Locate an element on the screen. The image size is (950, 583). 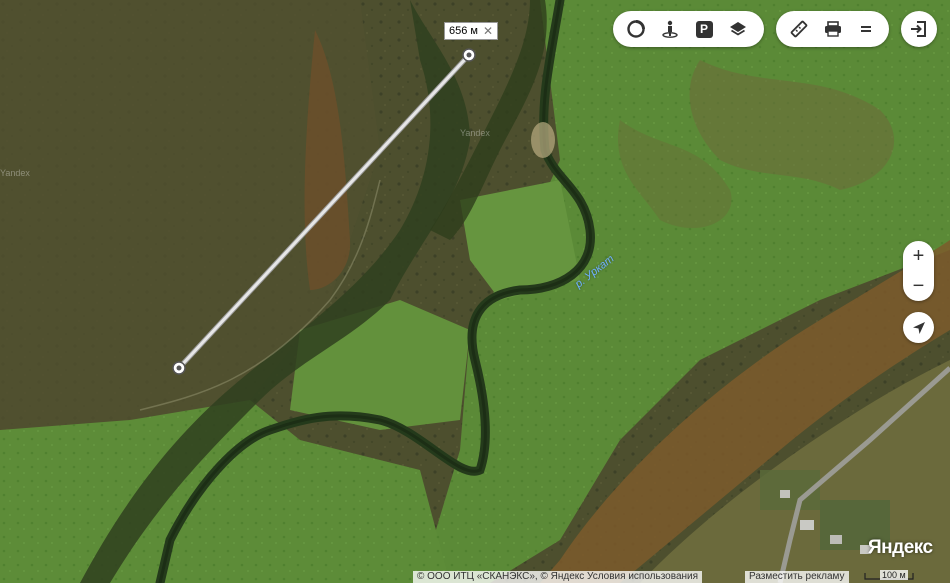
print-button is located at coordinates (833, 29).